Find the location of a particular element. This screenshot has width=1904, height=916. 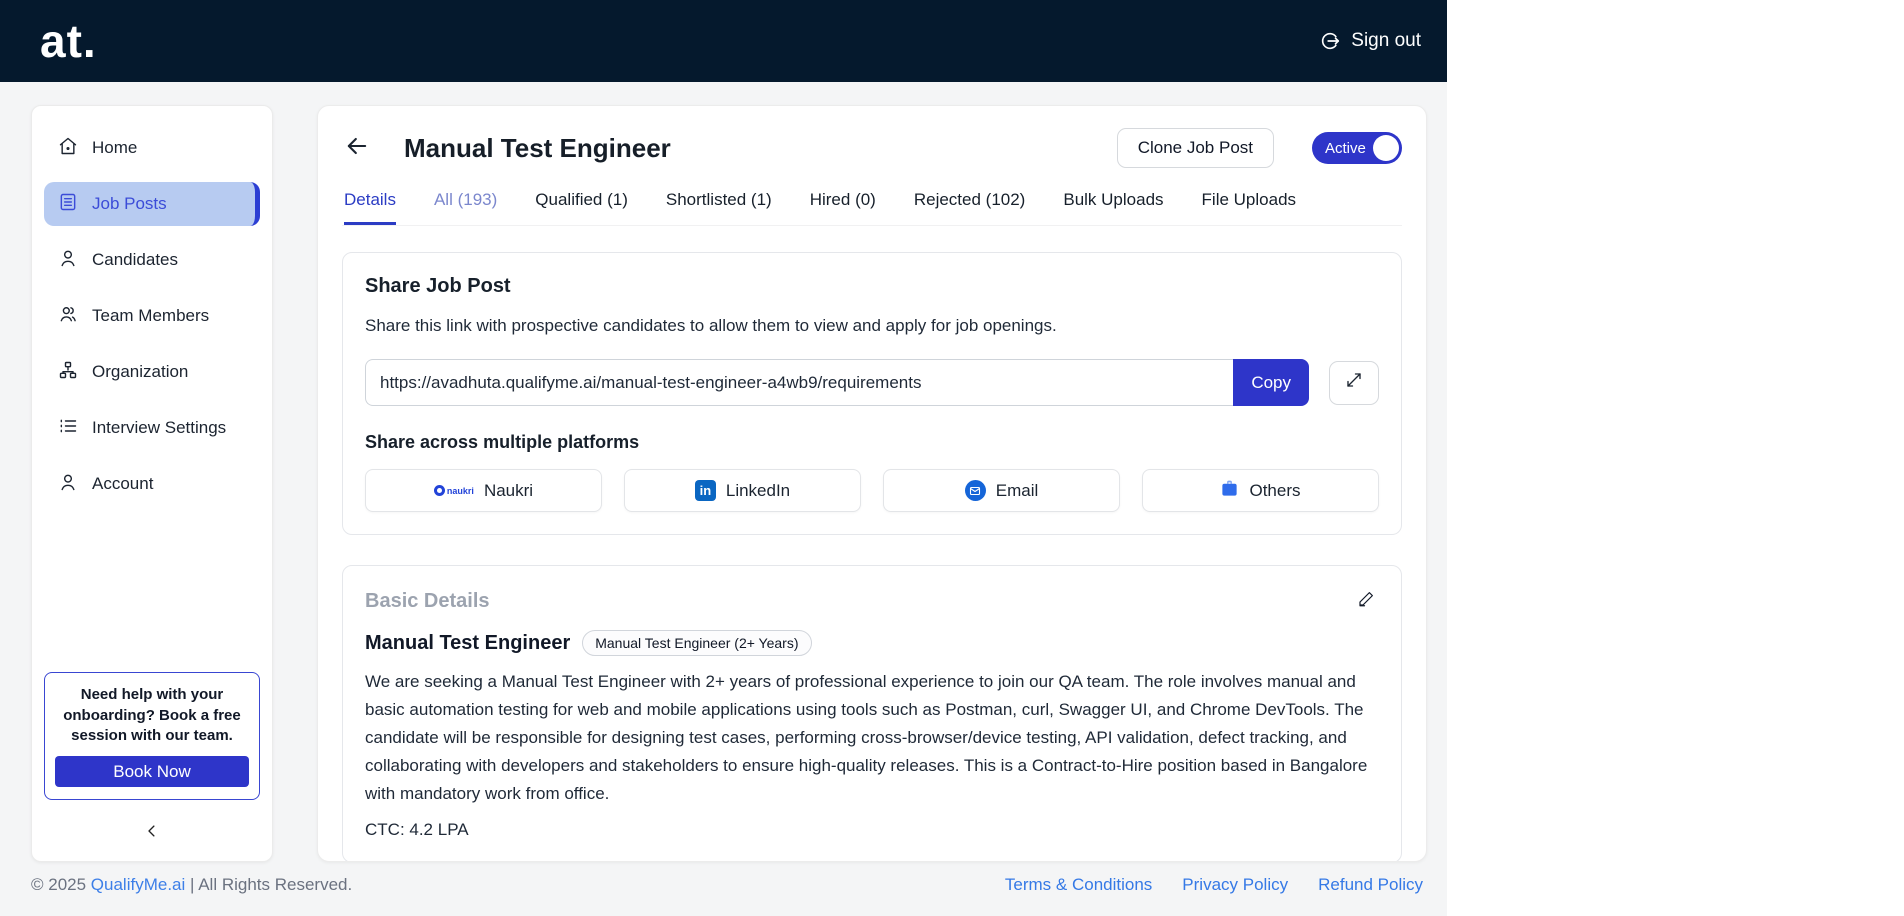

sidebar-item-label: Team Members is located at coordinates (151, 315).